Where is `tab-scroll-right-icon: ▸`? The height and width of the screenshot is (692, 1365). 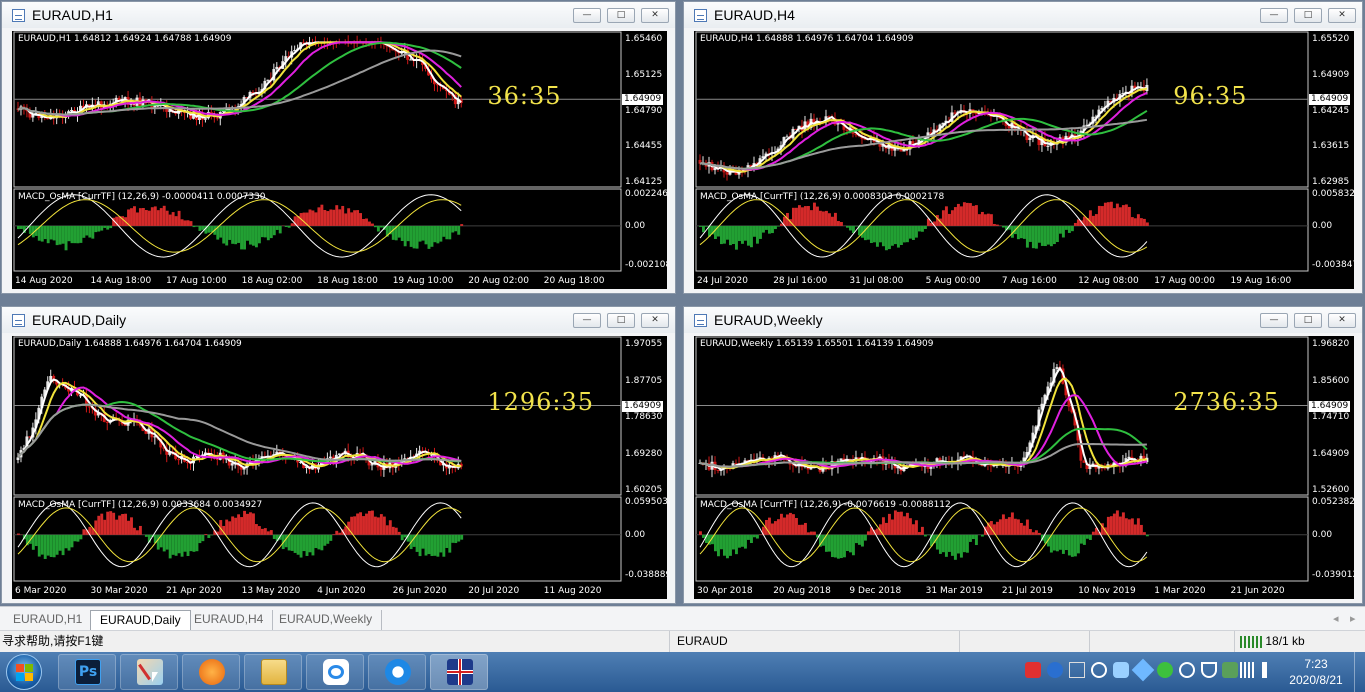
tab-scroll-right-icon: ▸ is located at coordinates (1353, 618).